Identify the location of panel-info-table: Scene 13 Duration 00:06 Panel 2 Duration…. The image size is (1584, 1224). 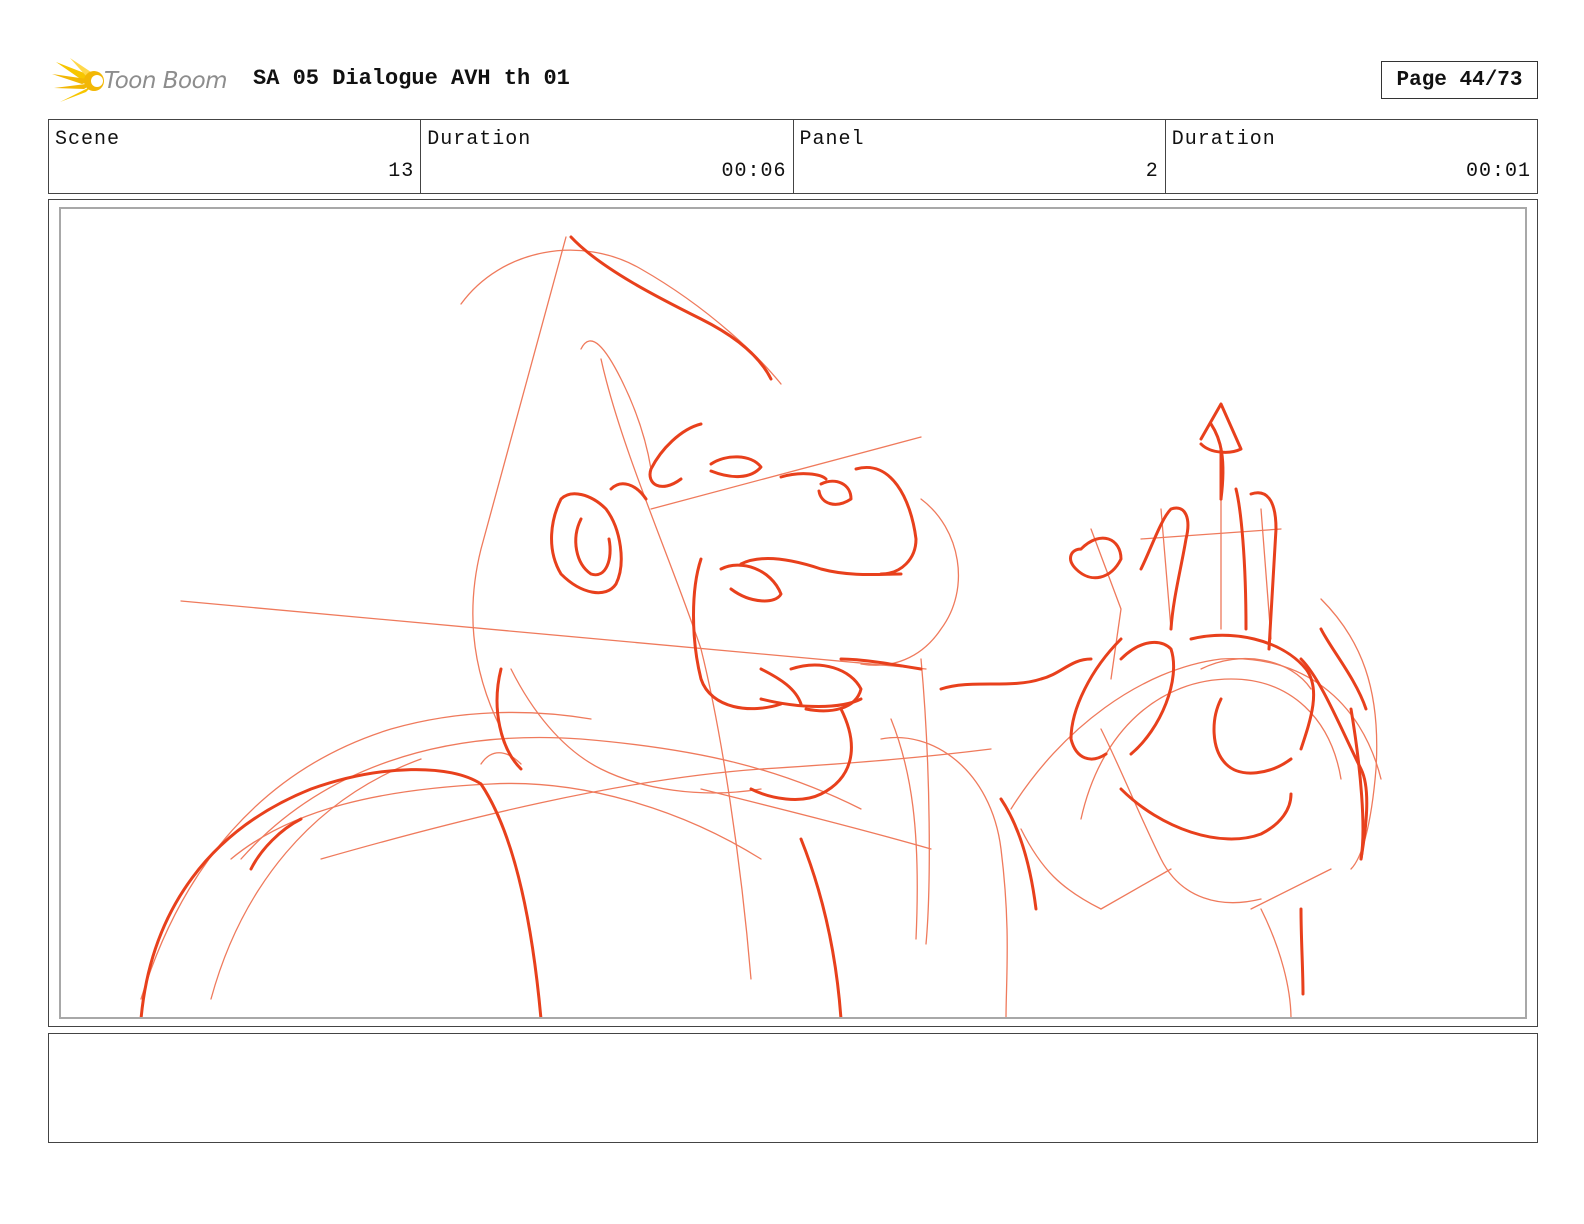
(793, 156).